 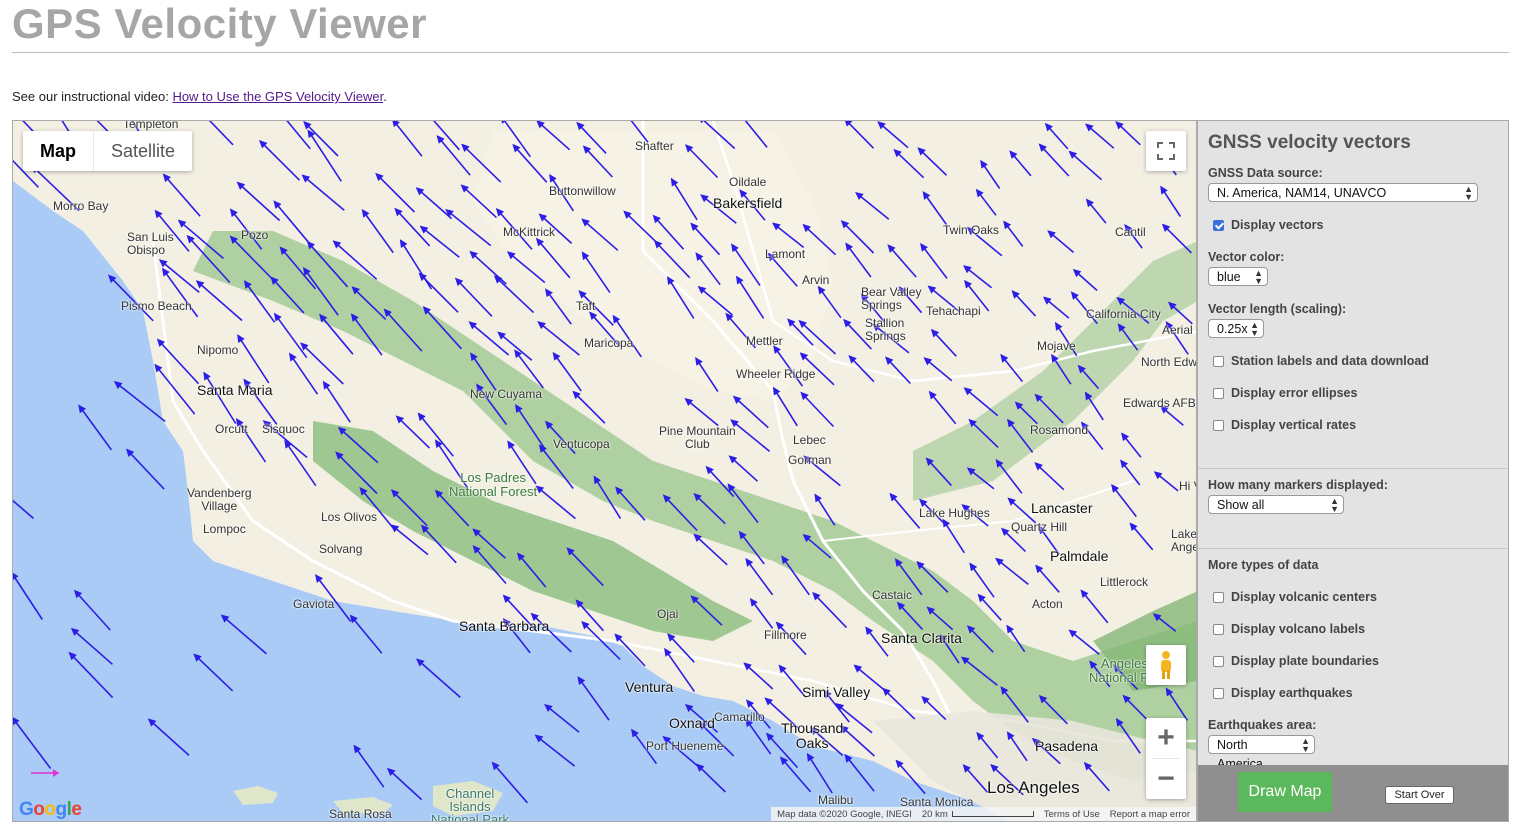 I want to click on map-label: Ventucopa, so click(x=581, y=444).